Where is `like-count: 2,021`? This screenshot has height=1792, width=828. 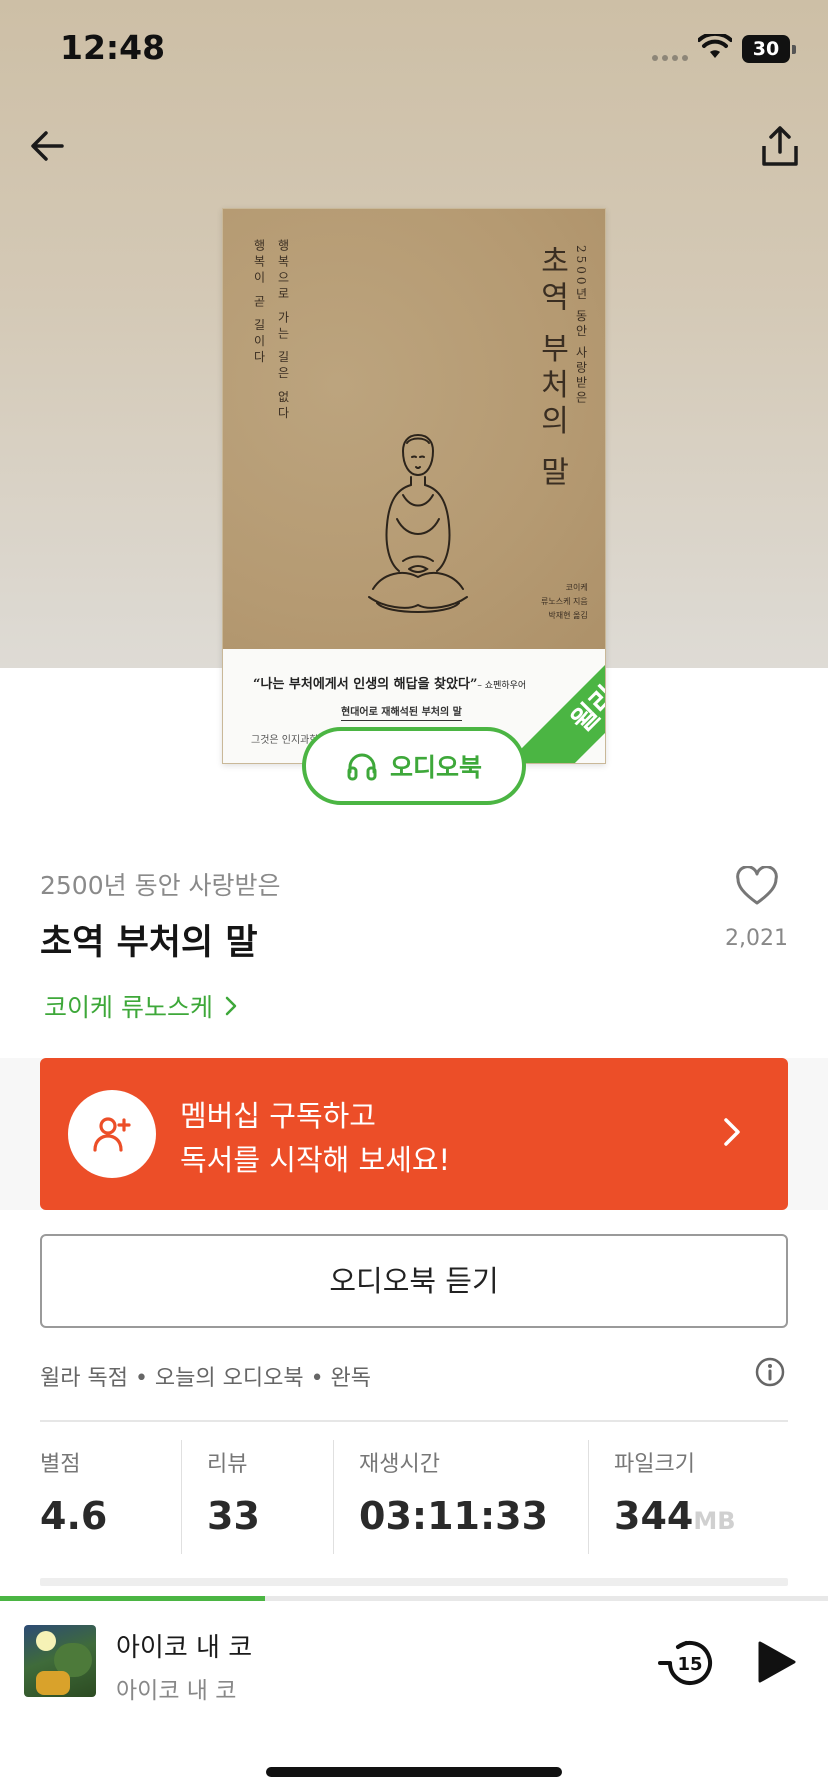
like-count: 2,021 is located at coordinates (756, 938).